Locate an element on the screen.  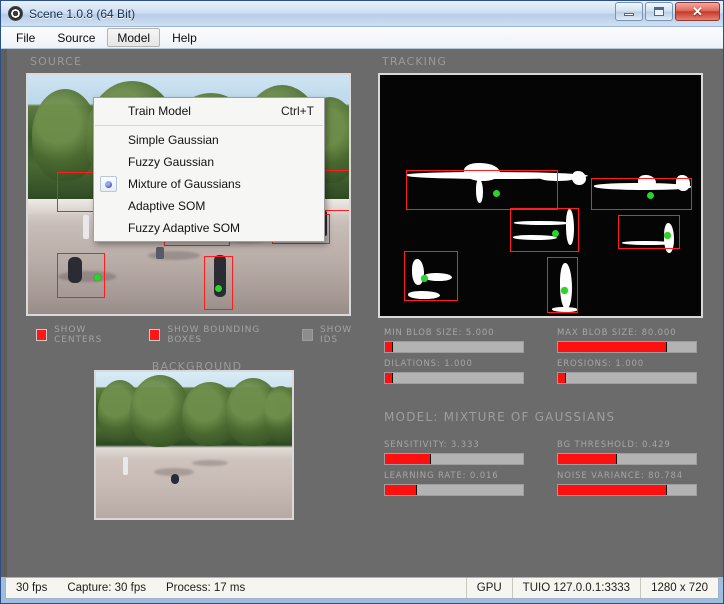
radio-selected-icon is located at coordinates (108, 184).